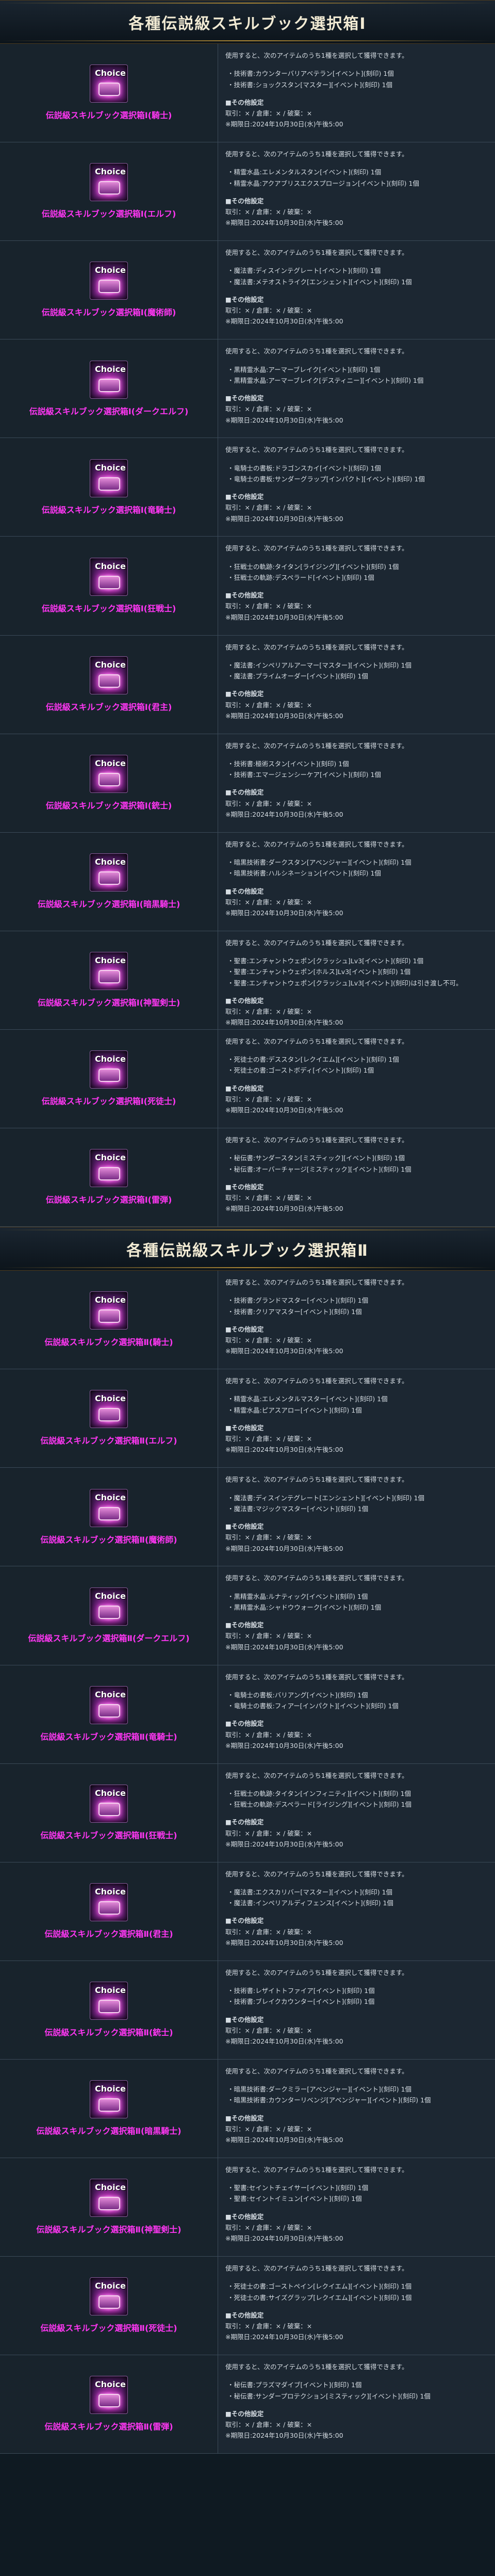 Image resolution: width=495 pixels, height=2576 pixels. What do you see at coordinates (108, 805) in the screenshot?
I see `item-name: 伝説級スキルブック選択箱Ⅰ(銃士)` at bounding box center [108, 805].